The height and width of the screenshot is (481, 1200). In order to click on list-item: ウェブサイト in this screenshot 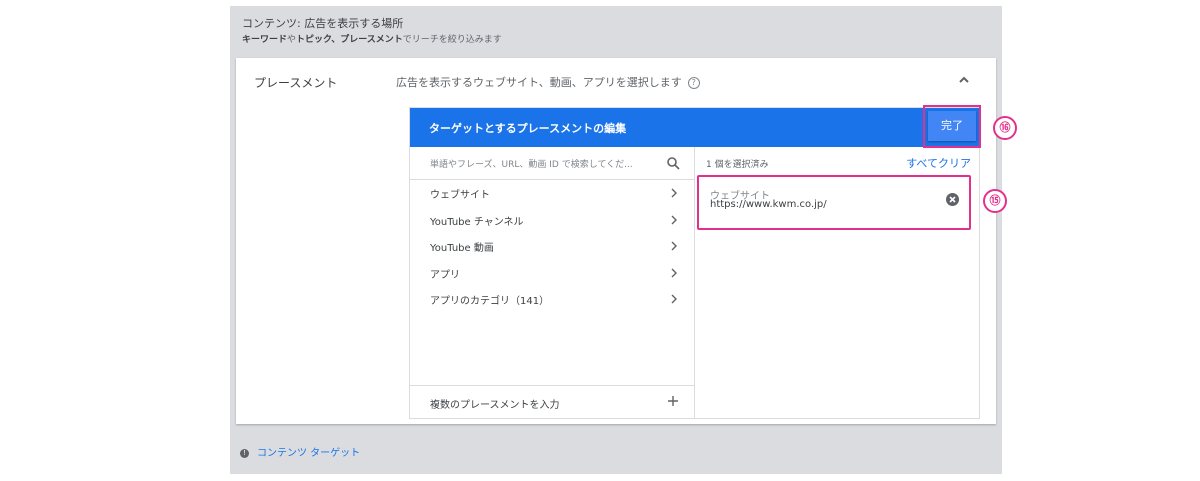, I will do `click(552, 193)`.